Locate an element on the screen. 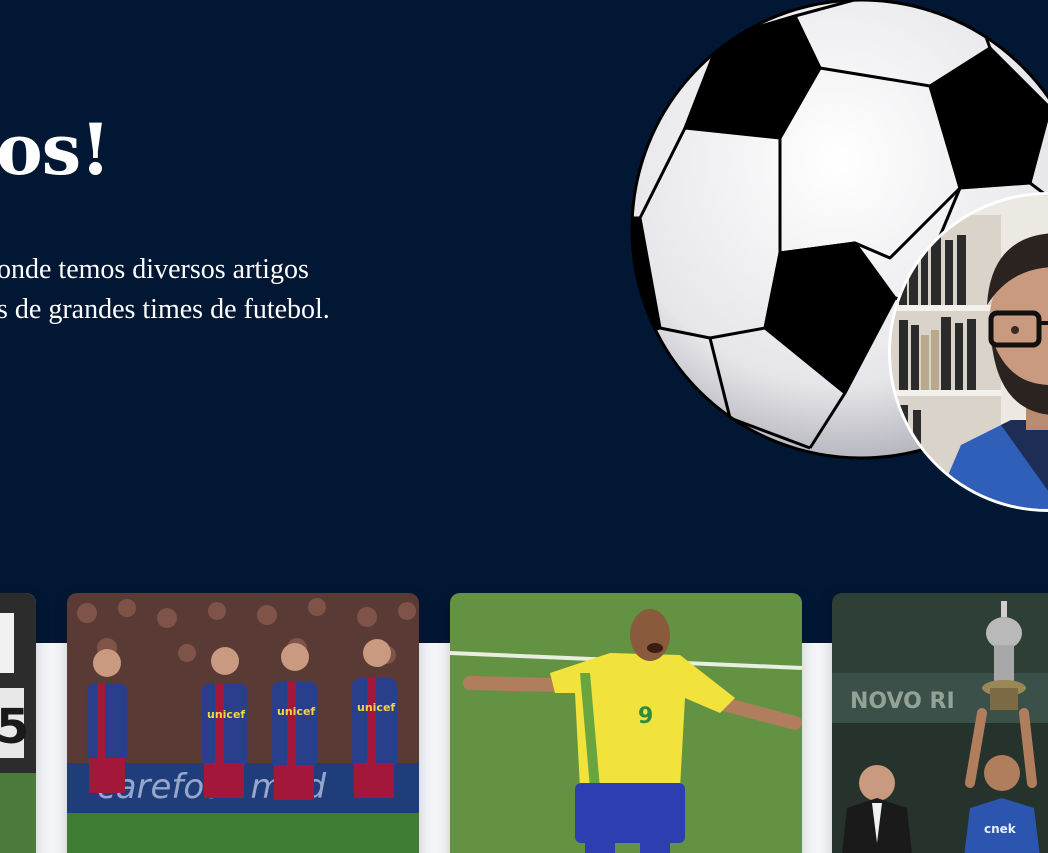 Image resolution: width=1048 pixels, height=853 pixels. cruzeiro-trophy-lift: NOVO RI cnek is located at coordinates (940, 723).